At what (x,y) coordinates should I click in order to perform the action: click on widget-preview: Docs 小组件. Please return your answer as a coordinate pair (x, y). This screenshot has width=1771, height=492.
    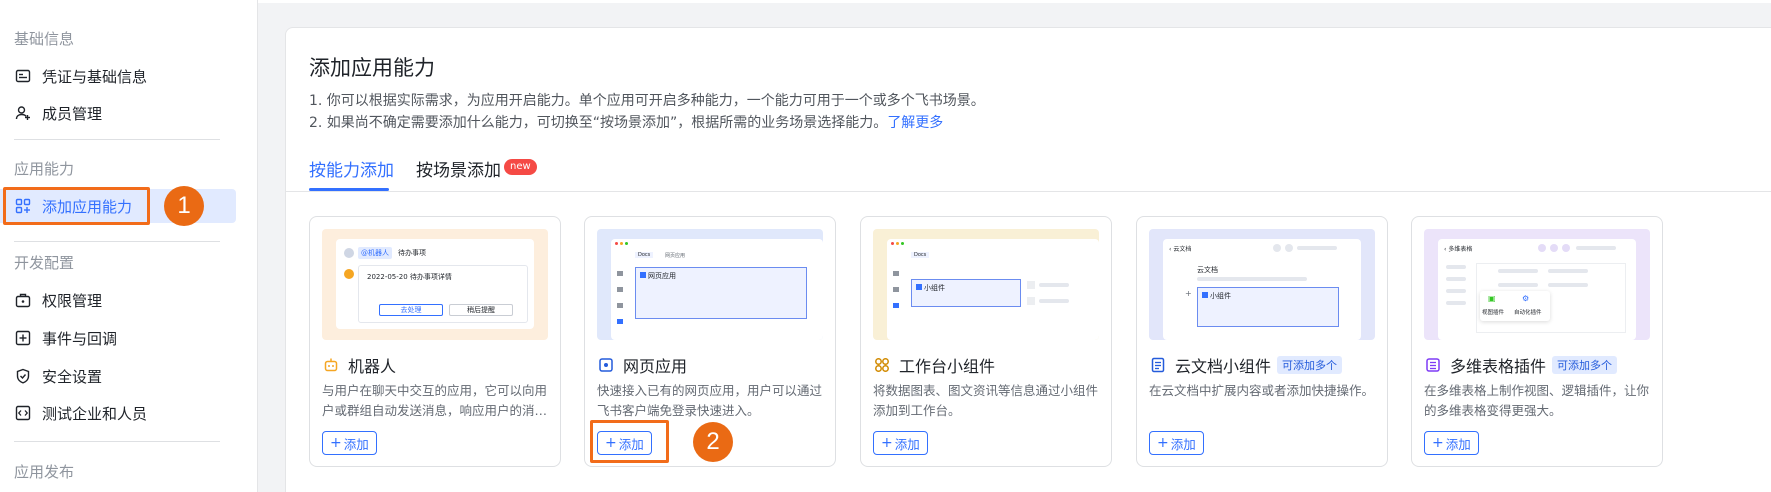
    Looking at the image, I should click on (986, 284).